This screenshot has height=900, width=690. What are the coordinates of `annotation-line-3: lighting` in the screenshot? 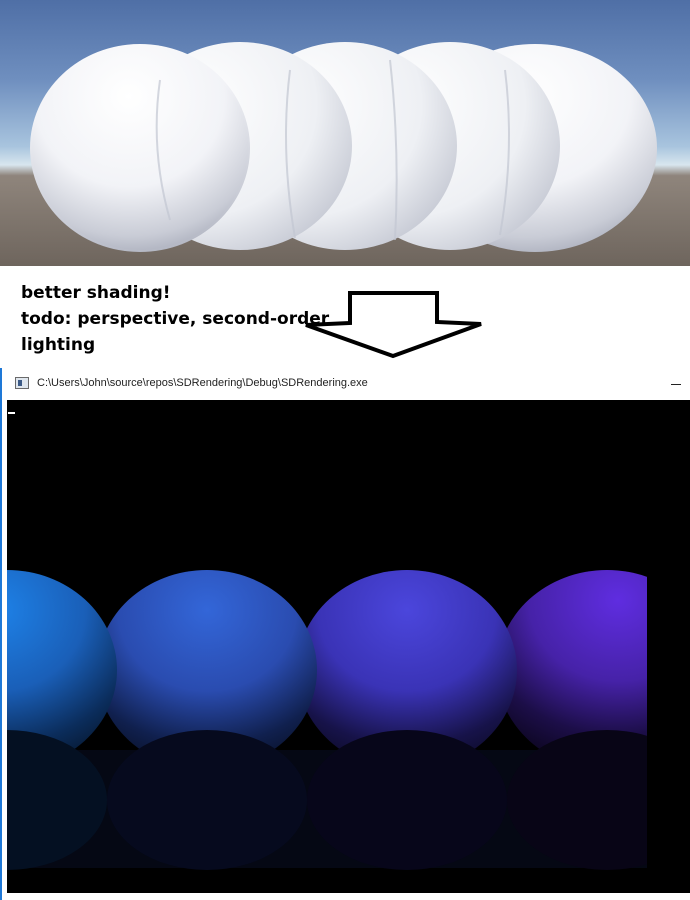 It's located at (58, 345).